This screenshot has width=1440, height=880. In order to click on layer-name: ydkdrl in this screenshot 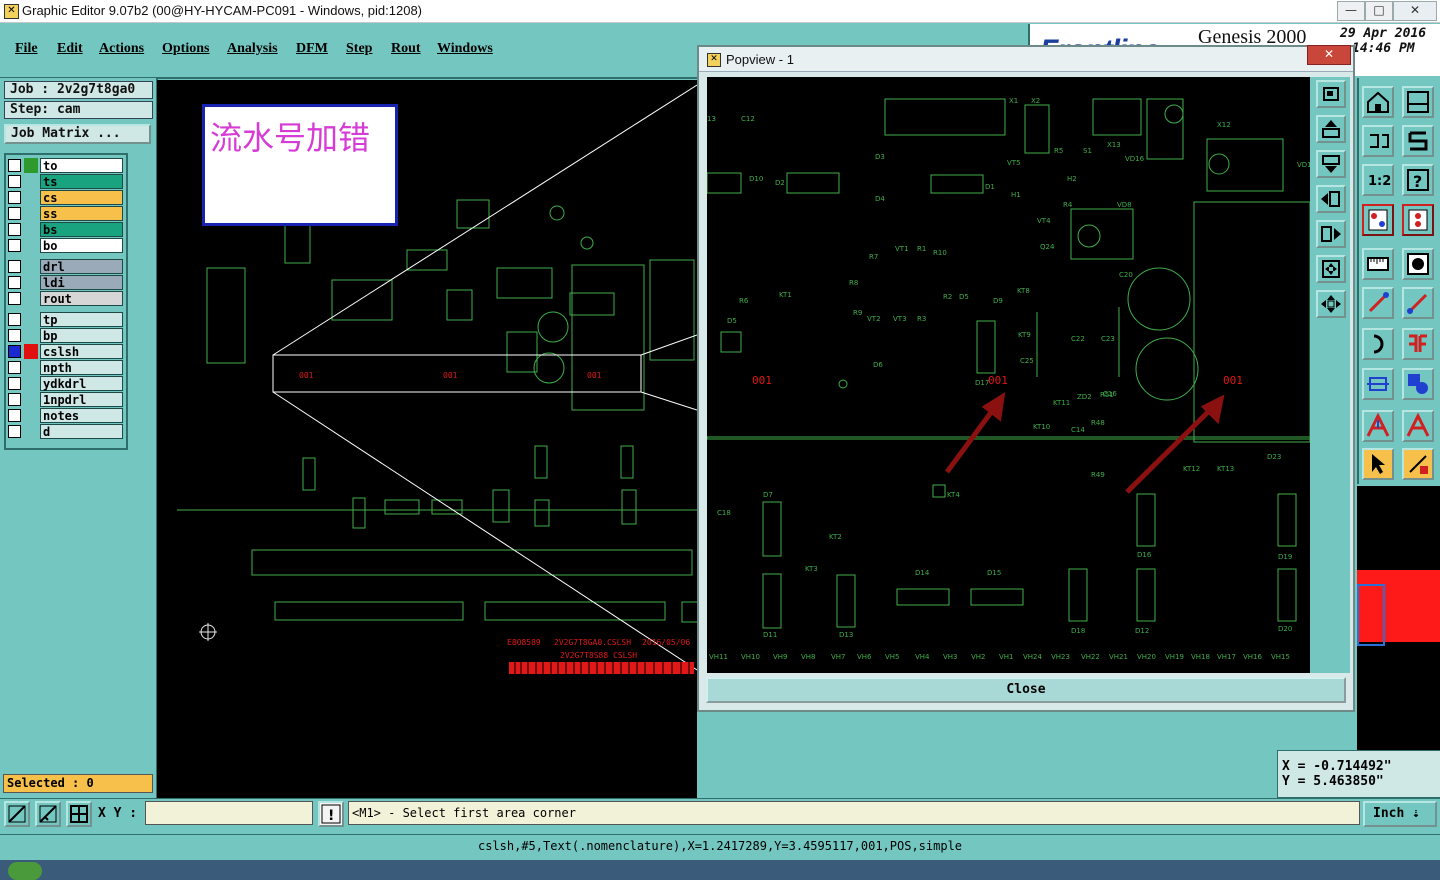, I will do `click(81, 383)`.